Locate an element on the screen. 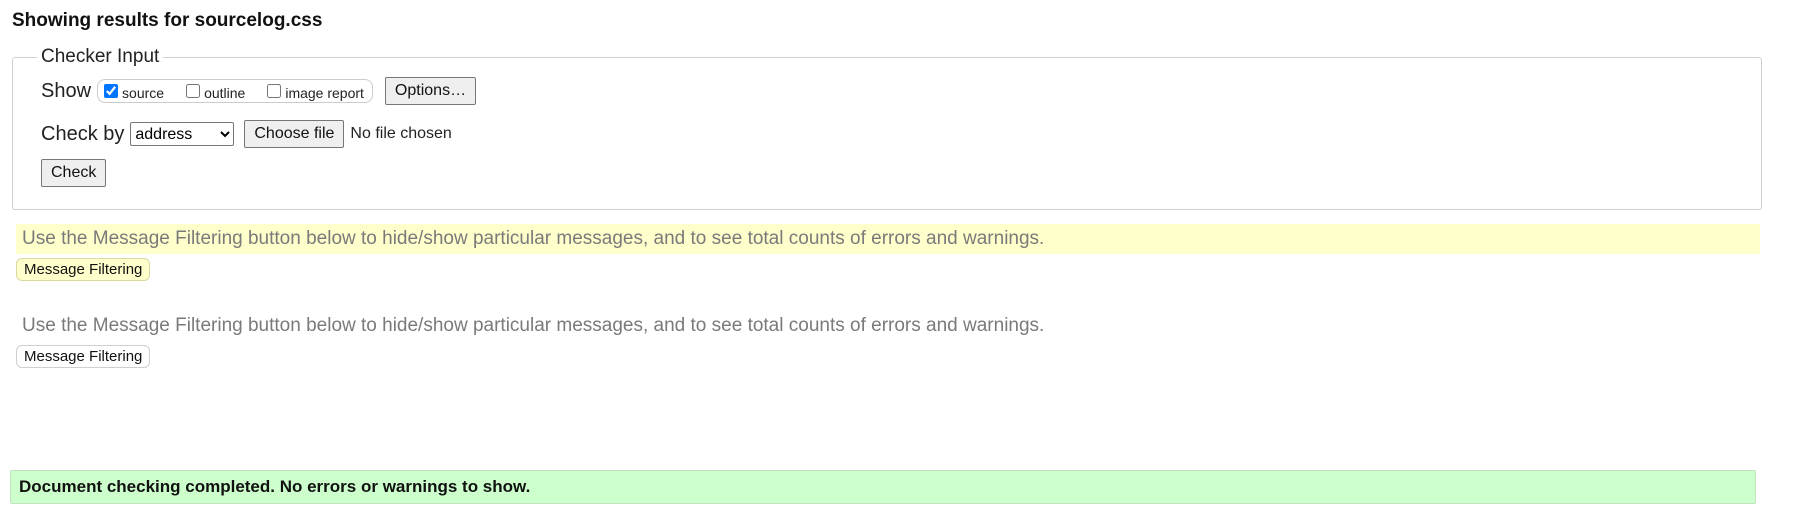 The image size is (1804, 520). show-outline-option: outline is located at coordinates (216, 92).